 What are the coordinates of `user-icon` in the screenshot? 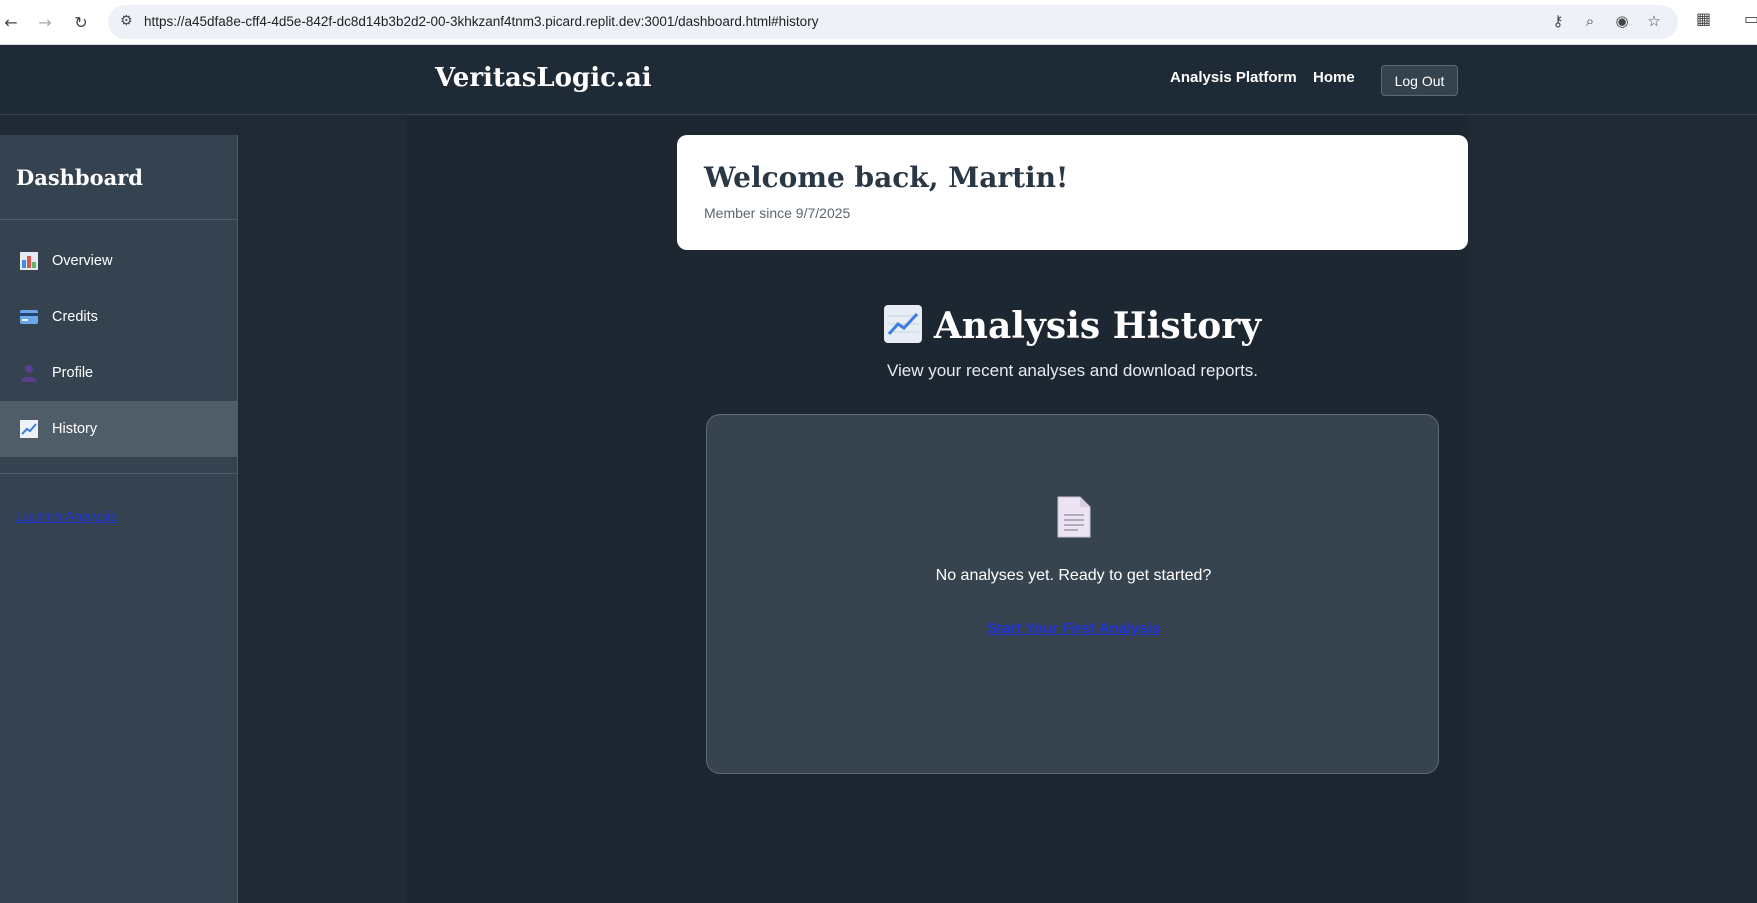 It's located at (29, 373).